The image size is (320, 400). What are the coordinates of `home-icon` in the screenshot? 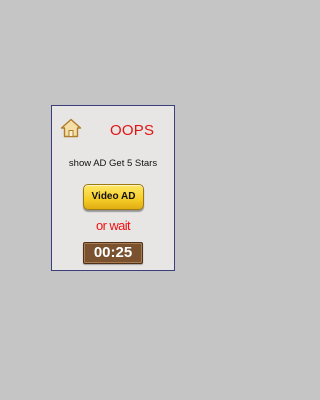 It's located at (71, 128).